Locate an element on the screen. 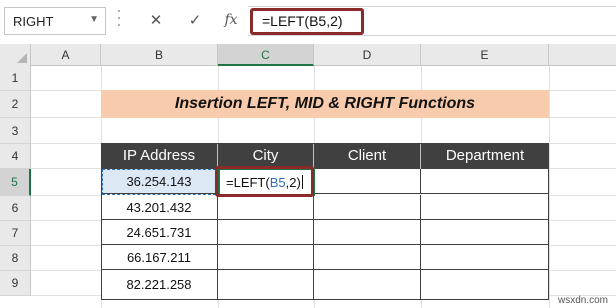 This screenshot has height=308, width=616. cell-d9 is located at coordinates (367, 285).